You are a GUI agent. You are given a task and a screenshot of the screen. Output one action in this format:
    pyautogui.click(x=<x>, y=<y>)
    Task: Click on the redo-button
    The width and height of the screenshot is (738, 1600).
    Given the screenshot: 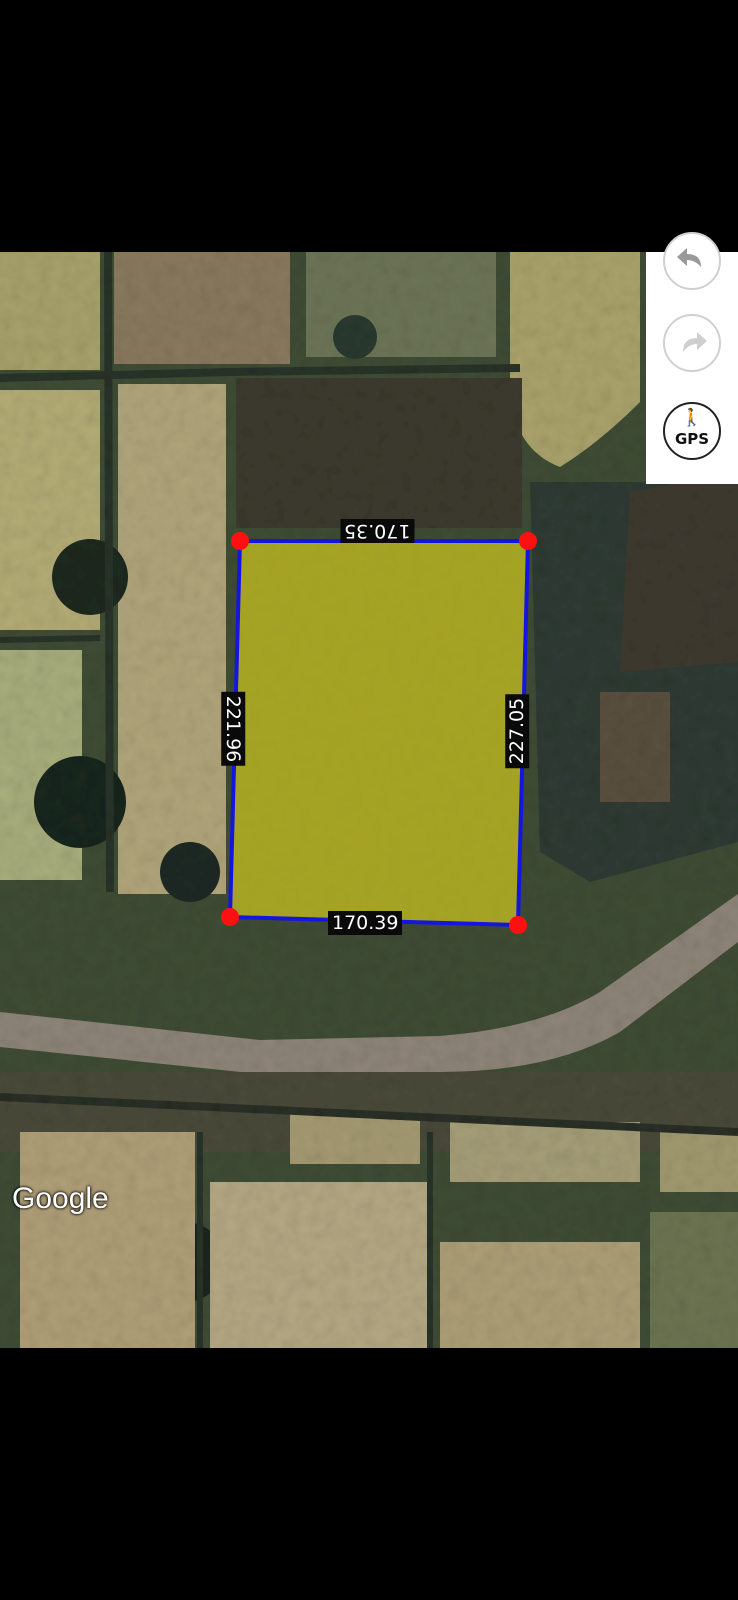 What is the action you would take?
    pyautogui.click(x=692, y=343)
    